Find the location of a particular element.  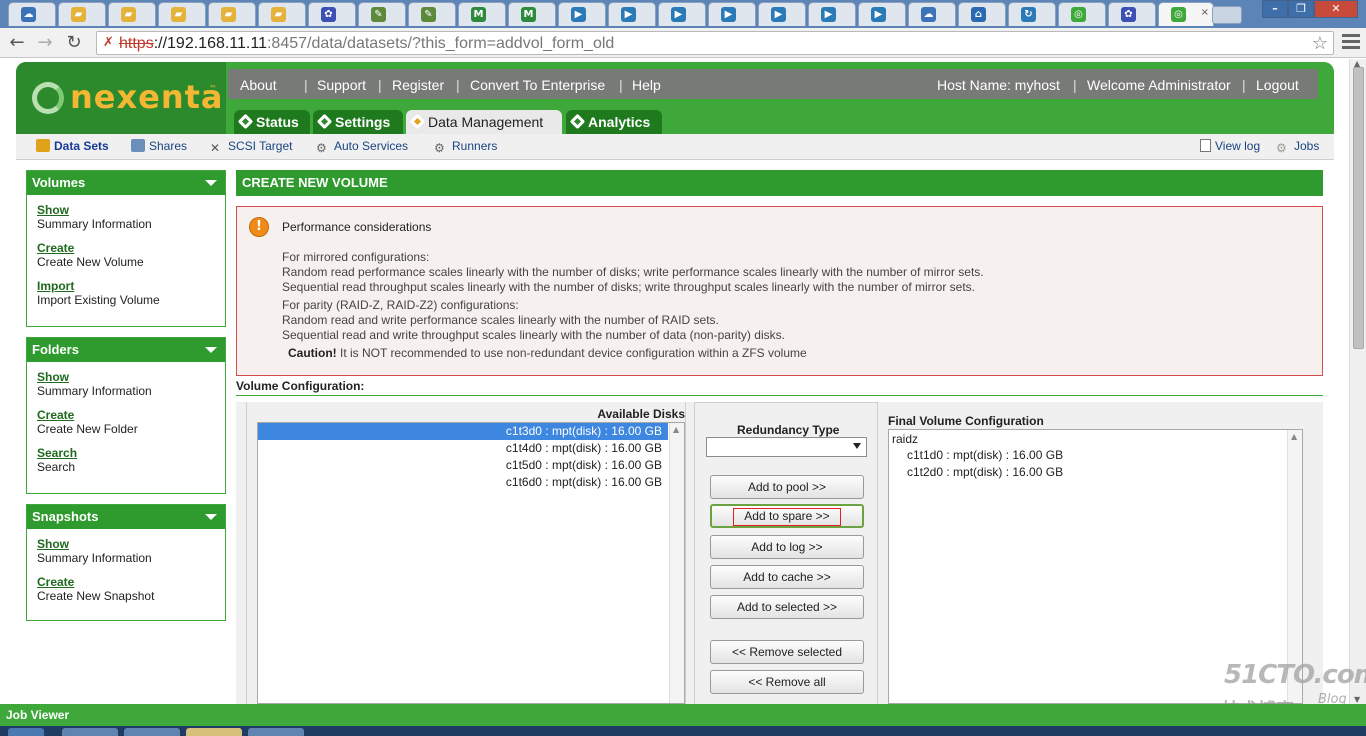

maximize-button: ❐ is located at coordinates (1301, 9).